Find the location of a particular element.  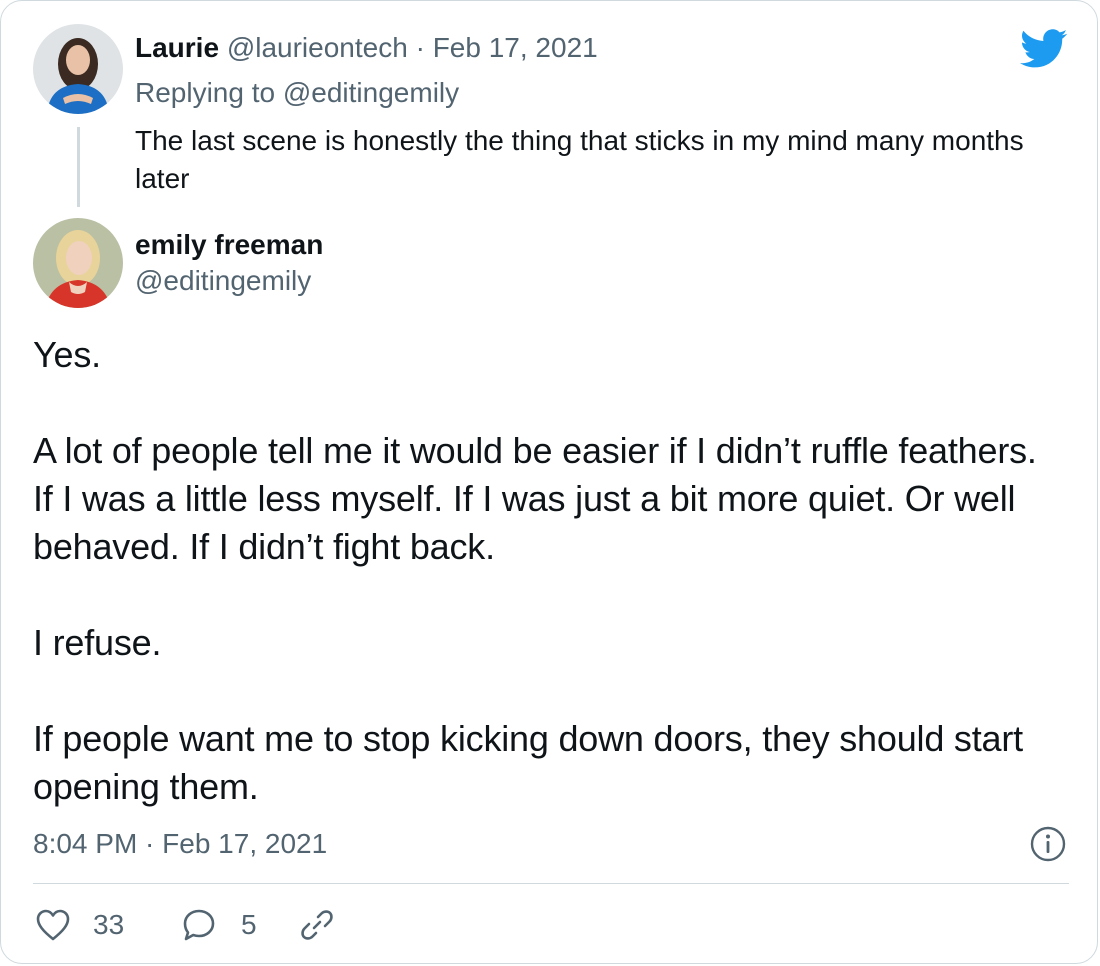

parent-author-handle: @laurieontech is located at coordinates (317, 47).